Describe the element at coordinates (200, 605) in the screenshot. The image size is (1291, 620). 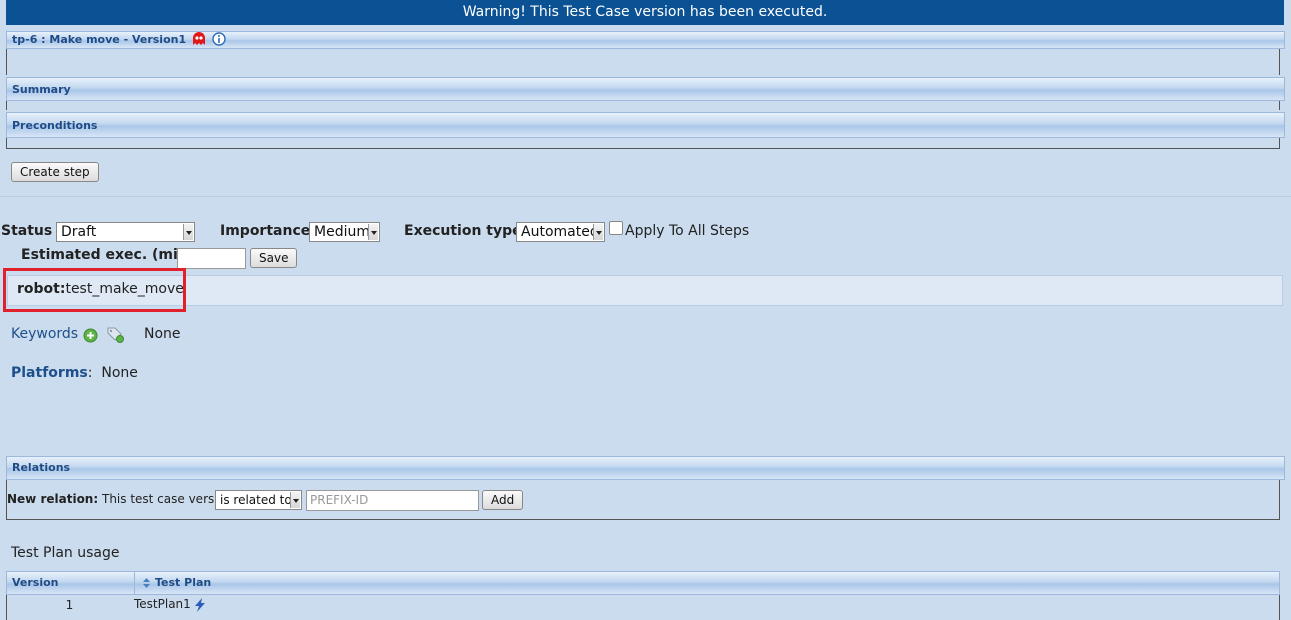
I see `lightning-icon` at that location.